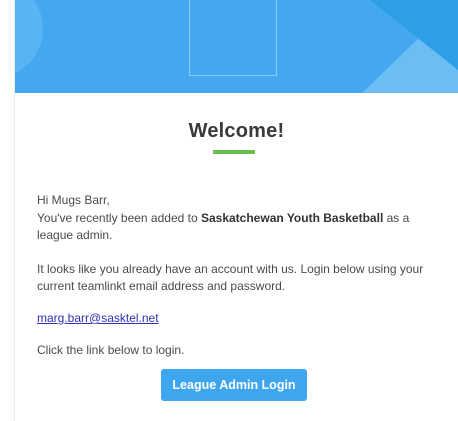 The width and height of the screenshot is (458, 421). I want to click on greeting-text: Hi Mugs Barr,, so click(73, 200).